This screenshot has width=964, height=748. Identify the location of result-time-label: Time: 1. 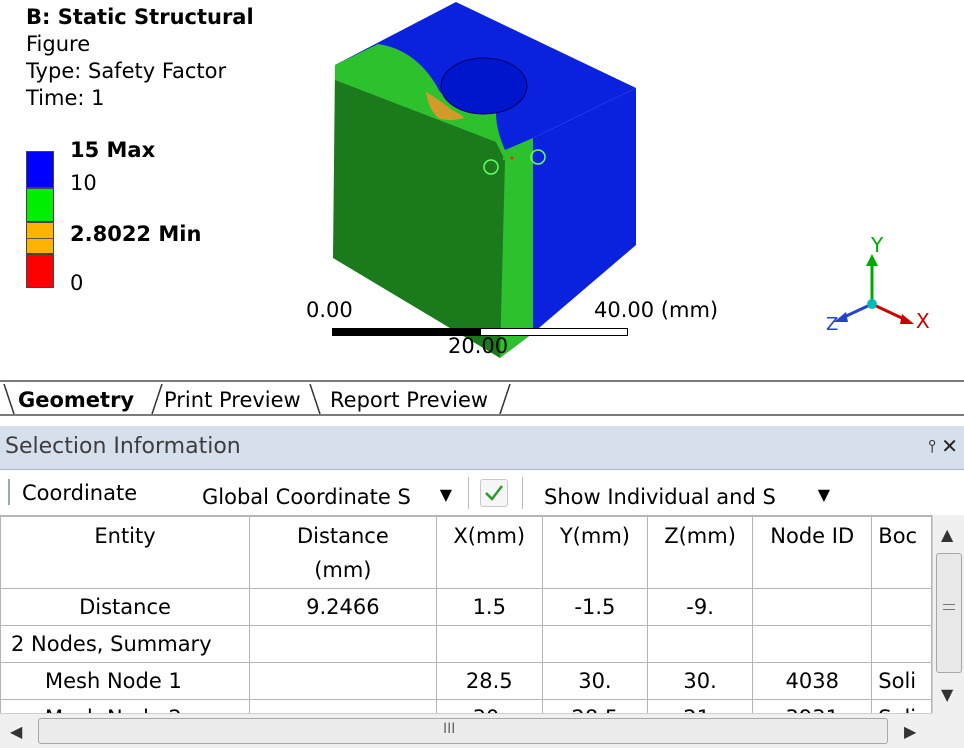
(65, 98).